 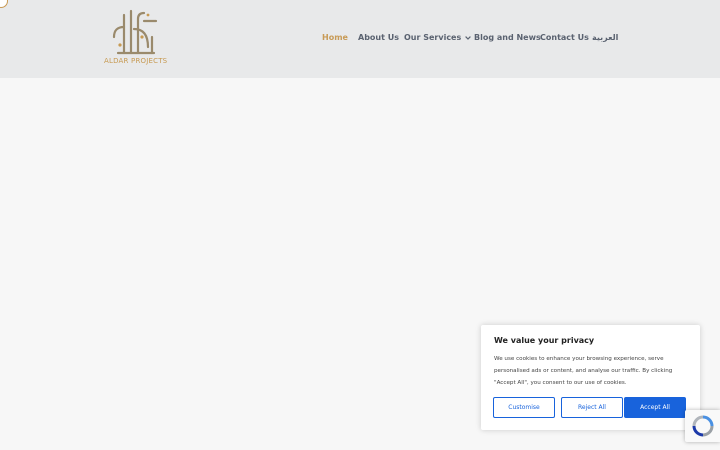 I want to click on recaptcha-icon, so click(x=703, y=426).